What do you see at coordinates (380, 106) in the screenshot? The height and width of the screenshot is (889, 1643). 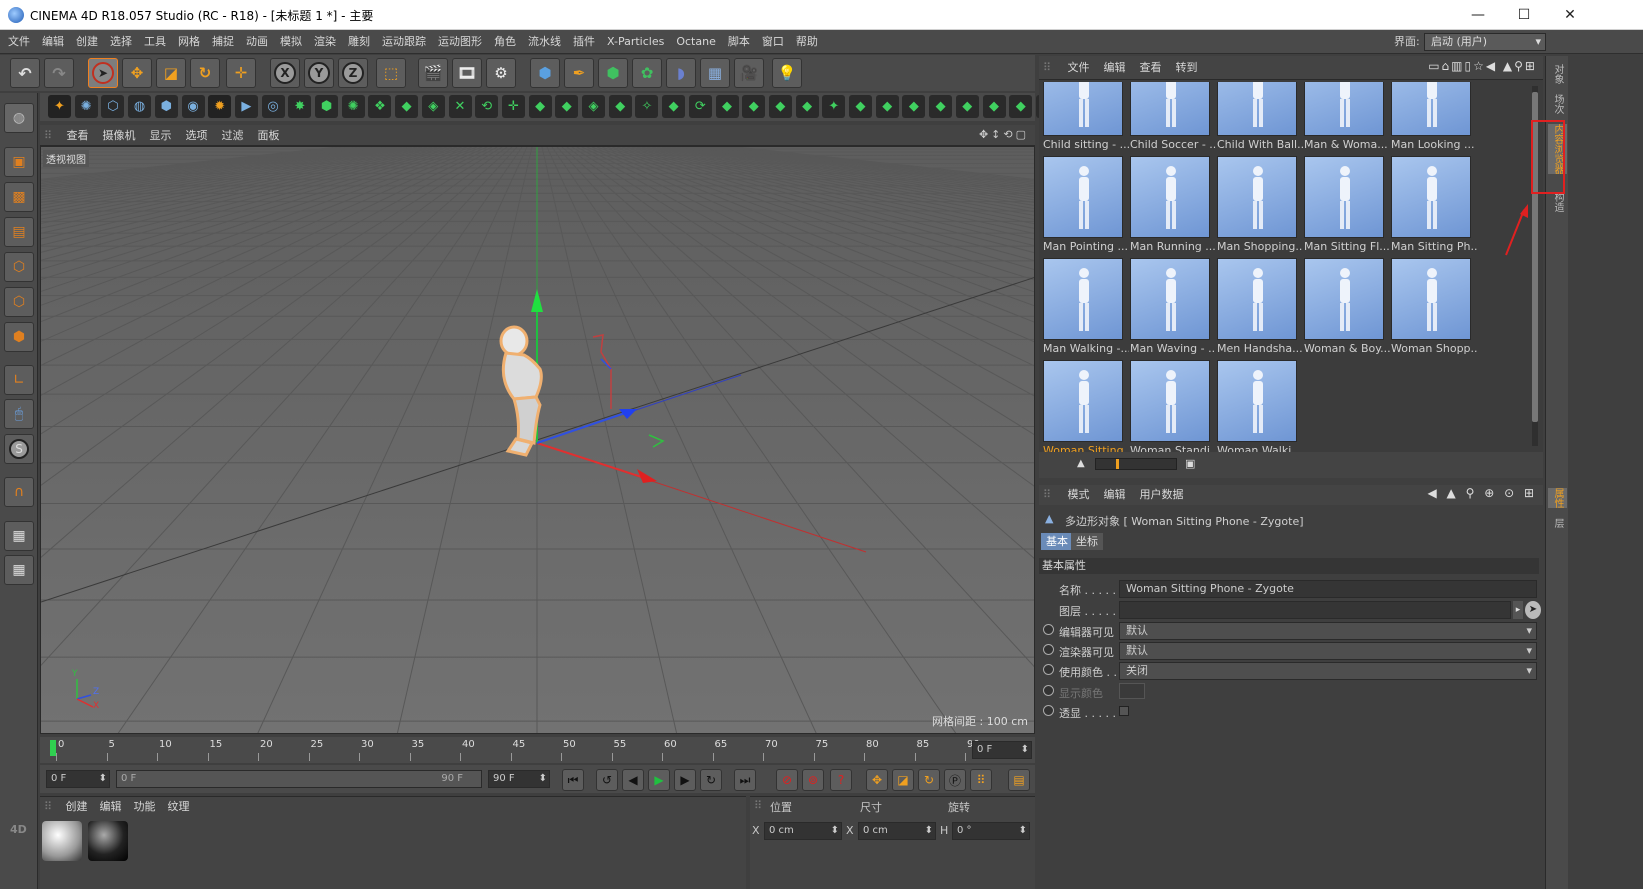 I see `plugin-tool-button: ❖` at bounding box center [380, 106].